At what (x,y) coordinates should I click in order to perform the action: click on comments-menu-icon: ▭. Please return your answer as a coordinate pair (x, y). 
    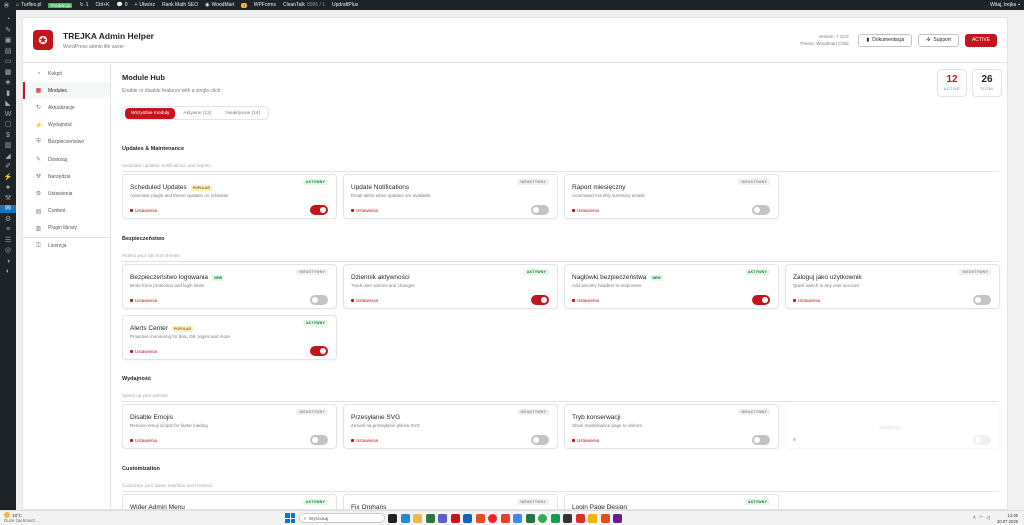
    Looking at the image, I should click on (8, 62).